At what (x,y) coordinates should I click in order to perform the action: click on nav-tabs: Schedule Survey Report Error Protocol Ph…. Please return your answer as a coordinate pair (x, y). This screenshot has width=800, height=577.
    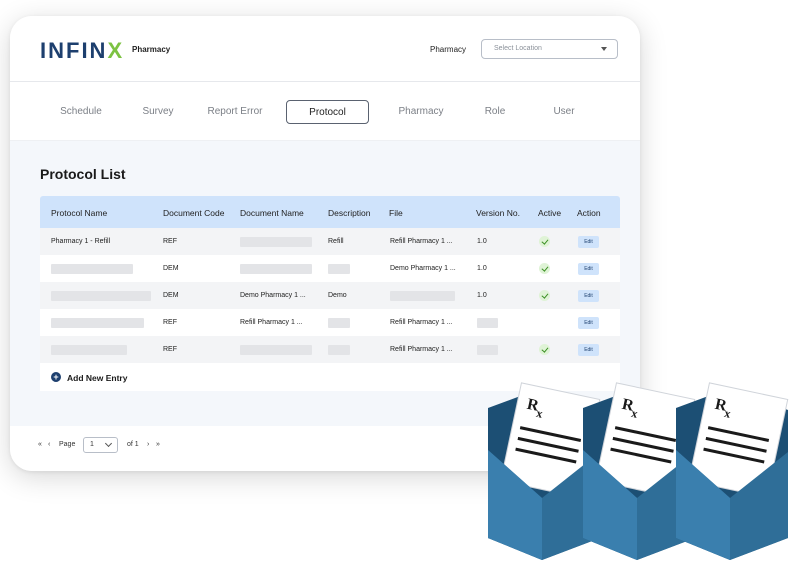
    Looking at the image, I should click on (325, 112).